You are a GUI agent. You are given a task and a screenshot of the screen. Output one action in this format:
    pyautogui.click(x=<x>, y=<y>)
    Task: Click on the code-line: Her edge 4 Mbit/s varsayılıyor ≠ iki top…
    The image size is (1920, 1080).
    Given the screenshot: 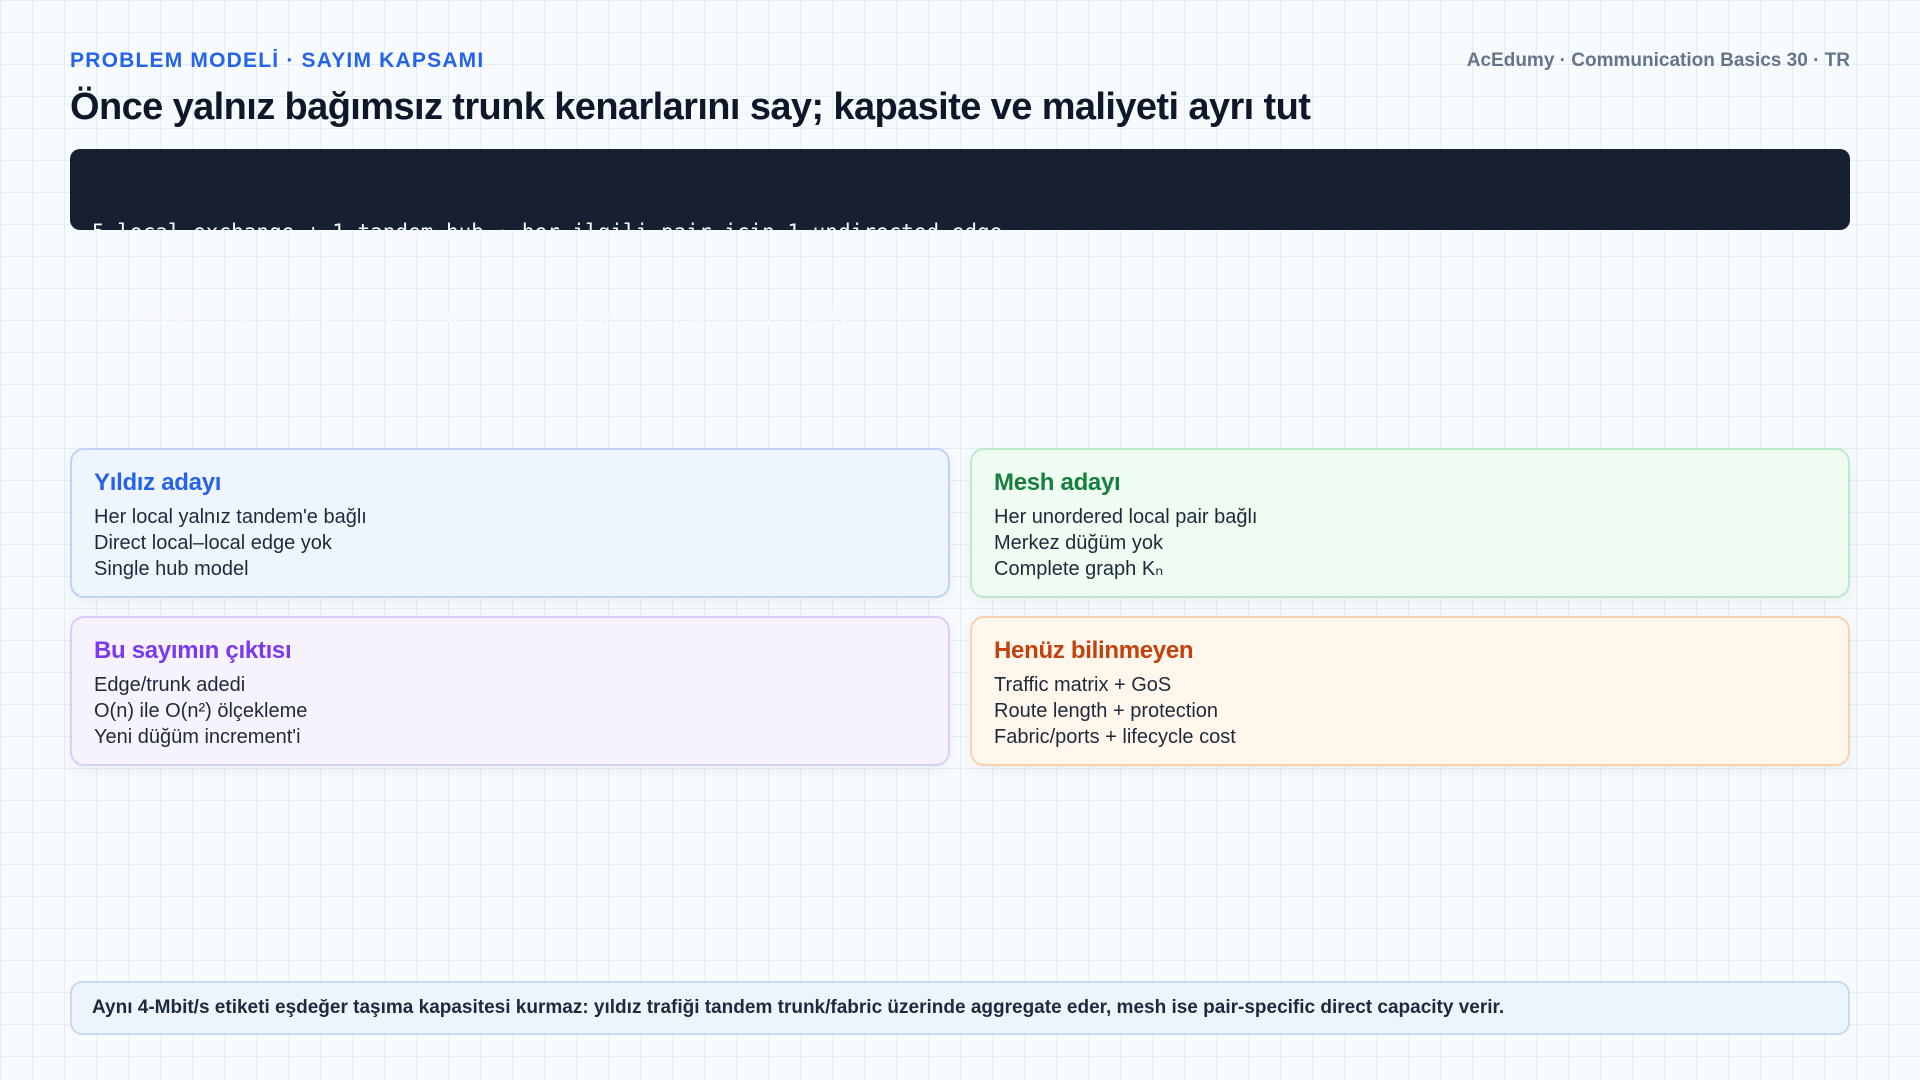 What is the action you would take?
    pyautogui.click(x=503, y=316)
    